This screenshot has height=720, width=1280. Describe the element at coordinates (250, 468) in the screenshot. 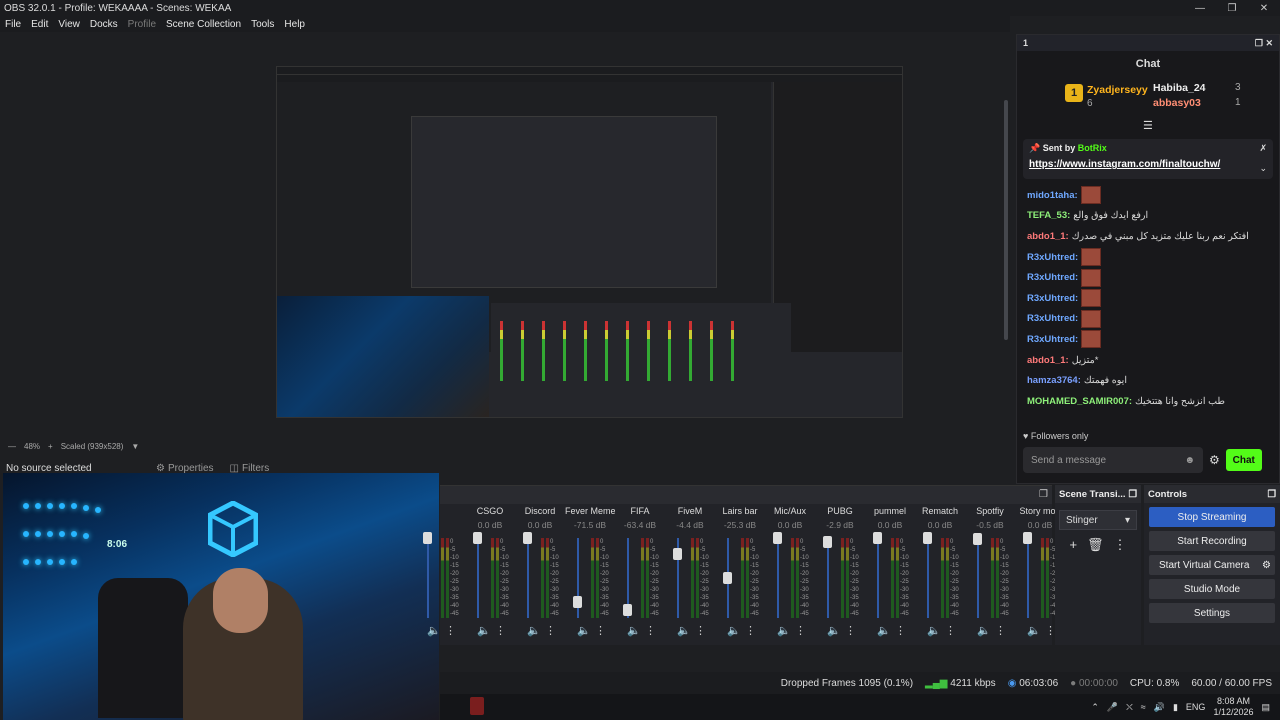

I see `filters-button: ◫ Filters` at that location.